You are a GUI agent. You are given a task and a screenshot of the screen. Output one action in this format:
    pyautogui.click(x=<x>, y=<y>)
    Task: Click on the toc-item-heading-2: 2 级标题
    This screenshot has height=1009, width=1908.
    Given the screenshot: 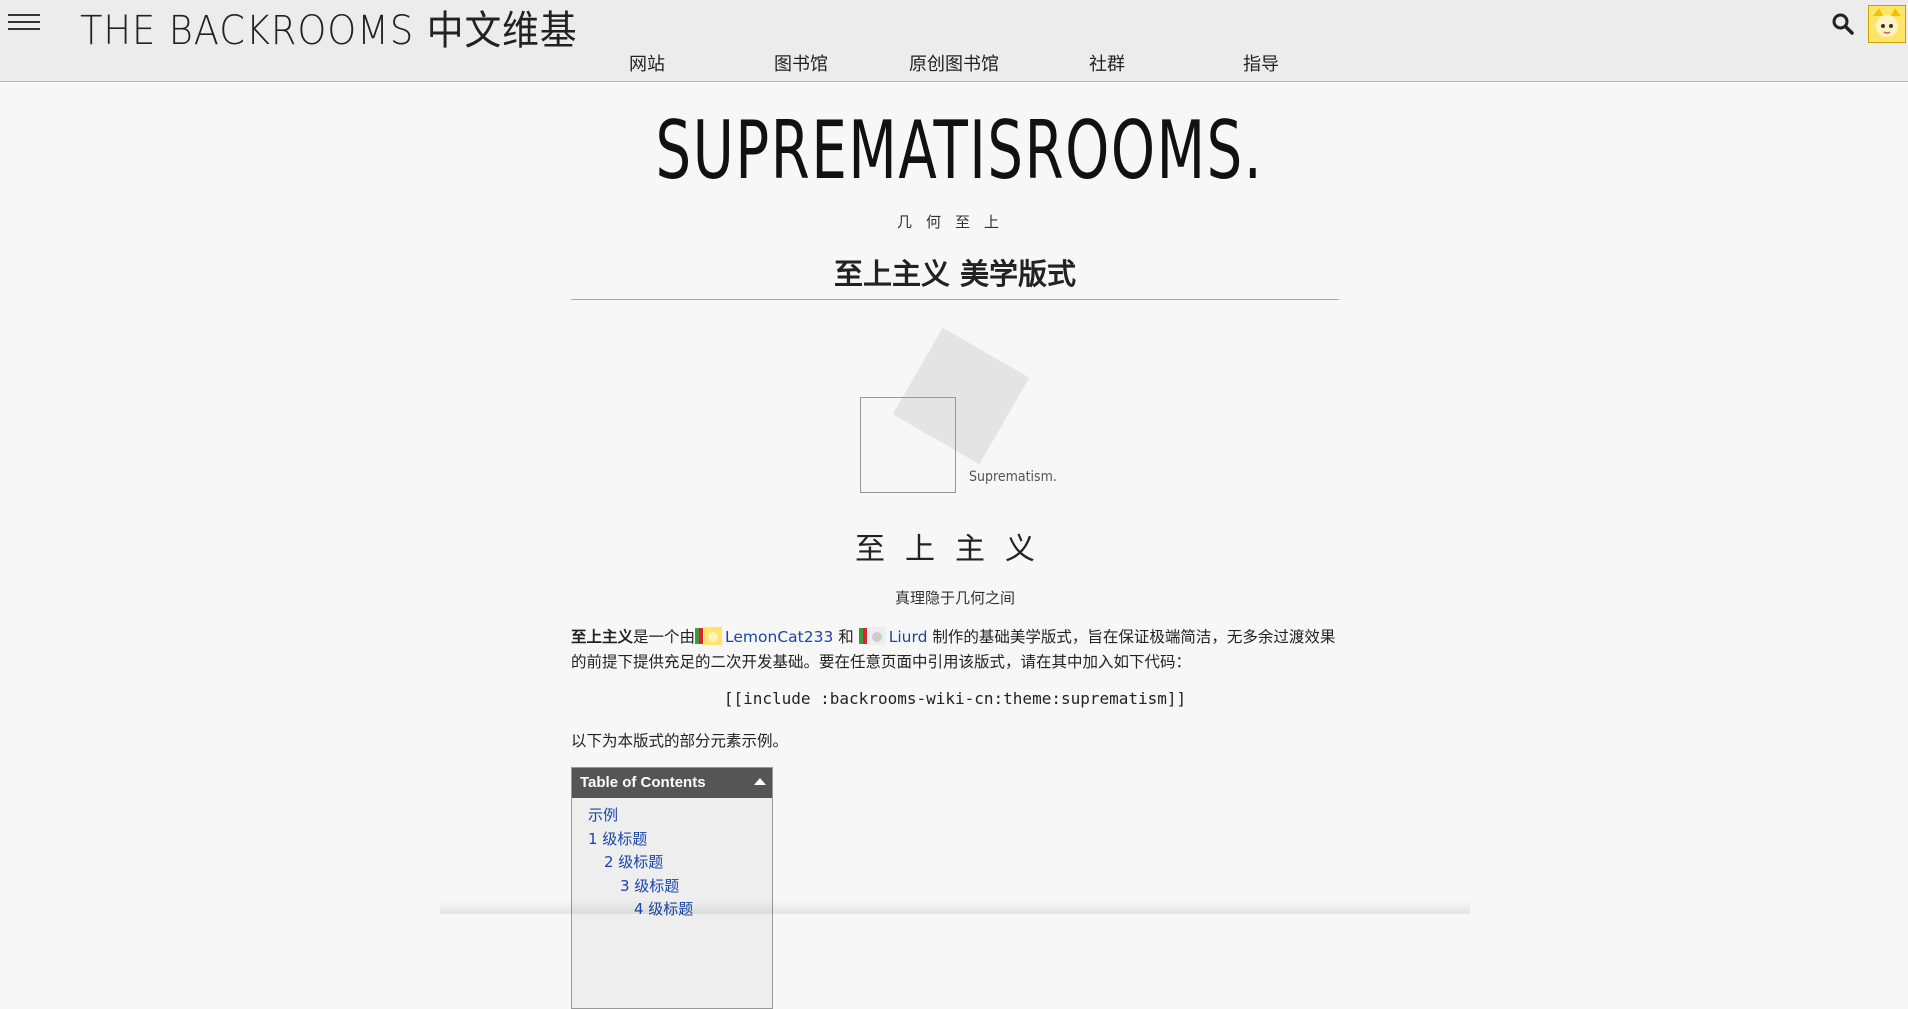 What is the action you would take?
    pyautogui.click(x=672, y=863)
    